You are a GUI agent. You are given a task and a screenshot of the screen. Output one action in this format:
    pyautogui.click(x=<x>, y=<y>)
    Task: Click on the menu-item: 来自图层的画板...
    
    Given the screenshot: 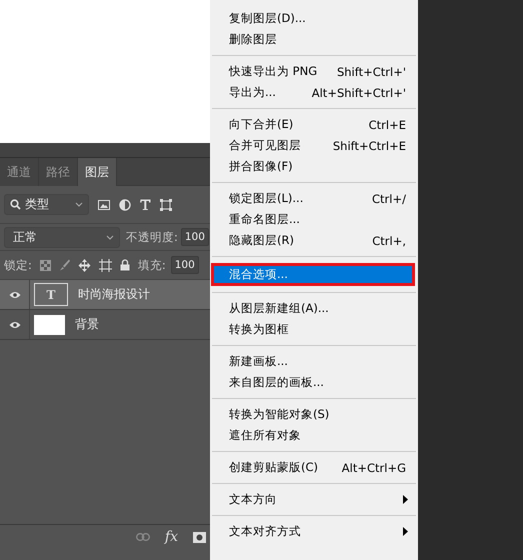 What is the action you would take?
    pyautogui.click(x=314, y=382)
    